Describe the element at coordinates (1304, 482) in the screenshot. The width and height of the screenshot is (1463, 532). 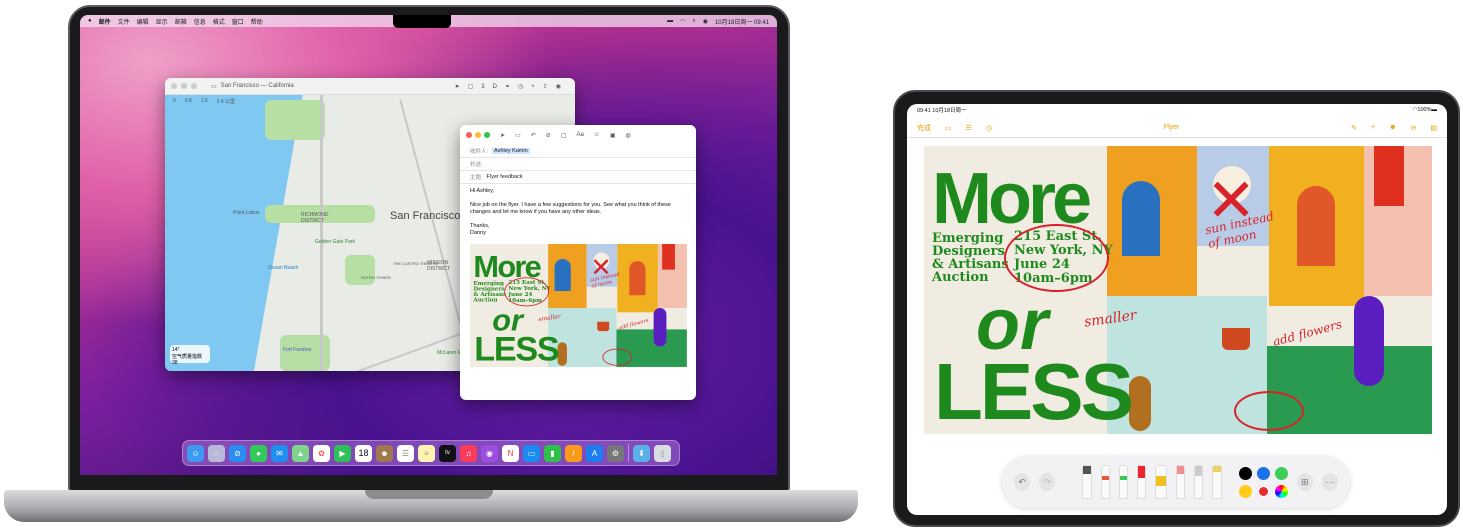
I see `add-text-box-button: ⊞` at that location.